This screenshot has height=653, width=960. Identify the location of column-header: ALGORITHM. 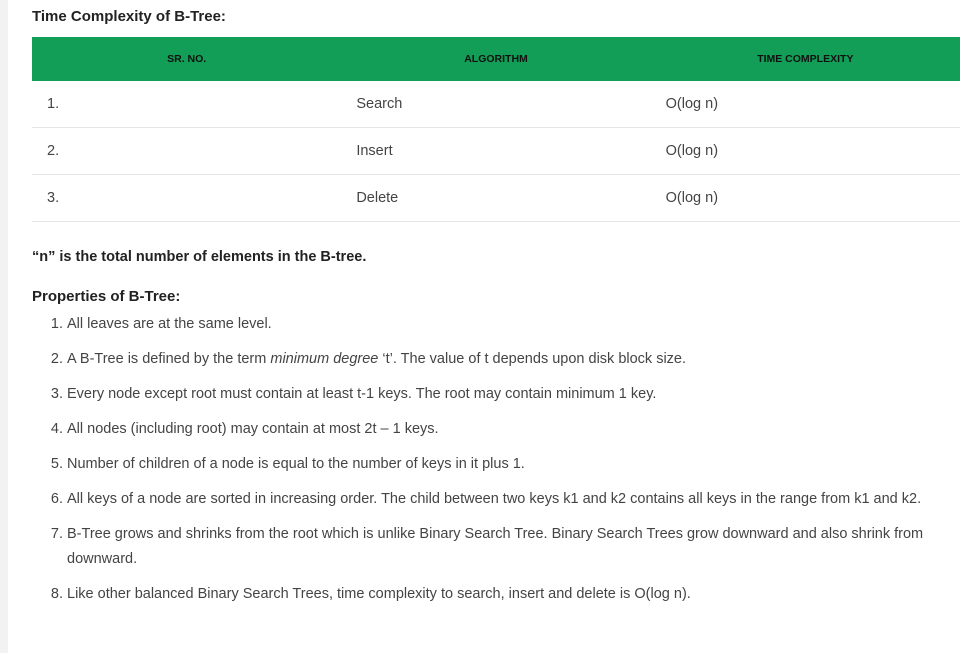
(496, 59).